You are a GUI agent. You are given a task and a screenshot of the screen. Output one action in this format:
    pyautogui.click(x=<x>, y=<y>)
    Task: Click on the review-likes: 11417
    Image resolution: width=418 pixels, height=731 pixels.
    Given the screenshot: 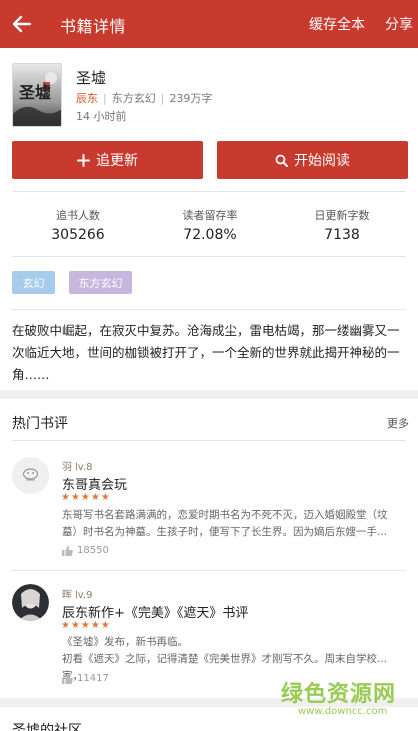 What is the action you would take?
    pyautogui.click(x=85, y=678)
    